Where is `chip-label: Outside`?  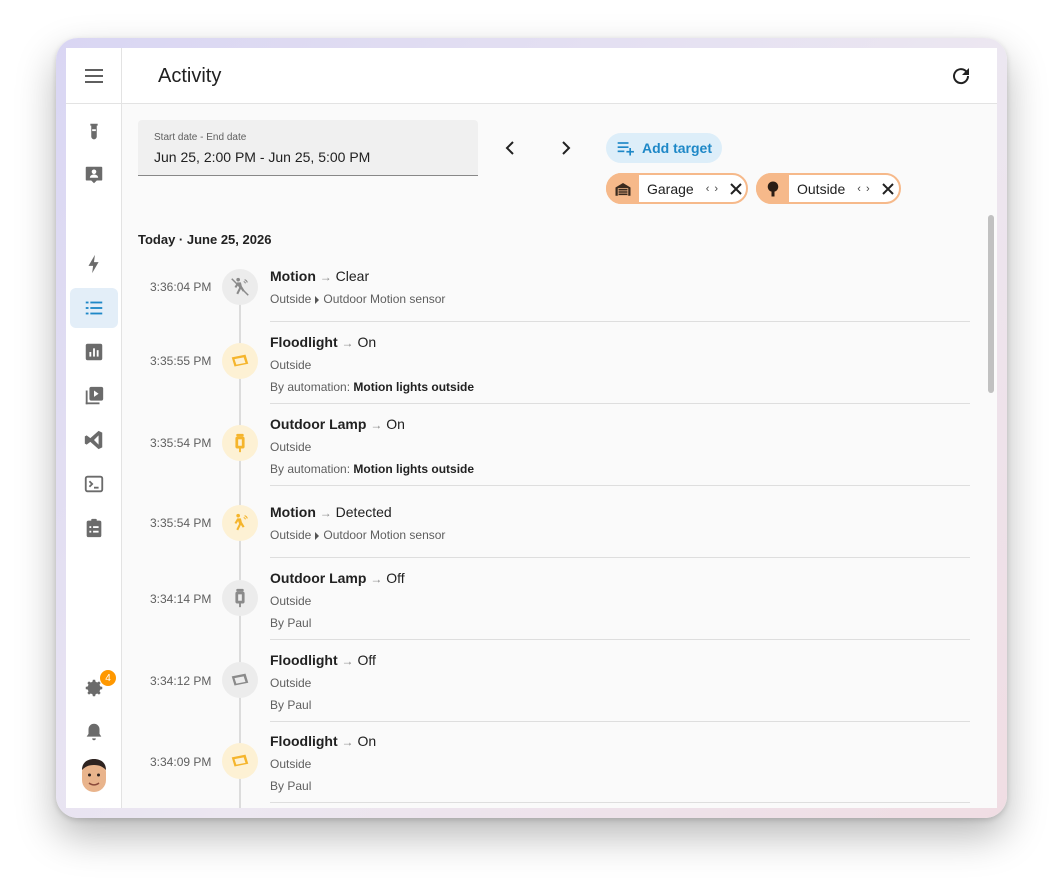 chip-label: Outside is located at coordinates (821, 188).